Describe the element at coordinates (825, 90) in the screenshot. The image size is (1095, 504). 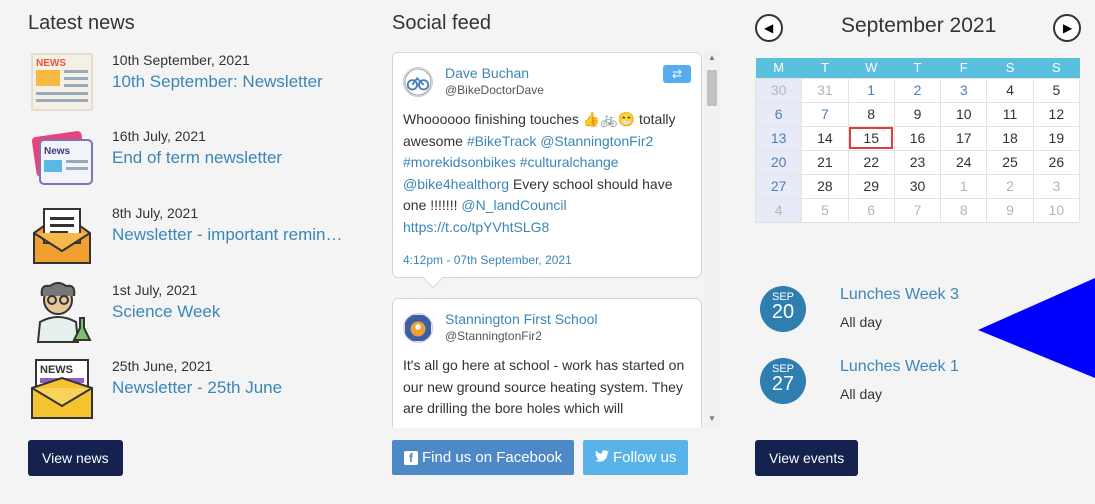
I see `calendar-day: 31` at that location.